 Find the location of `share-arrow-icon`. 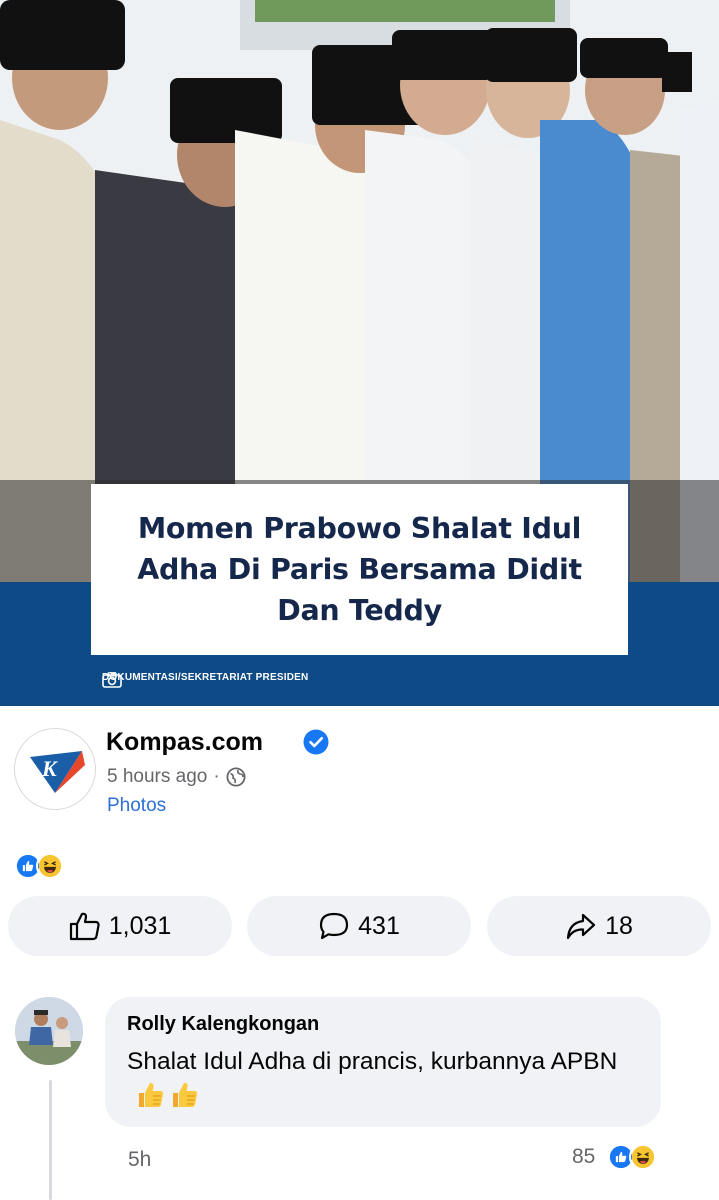

share-arrow-icon is located at coordinates (581, 926).